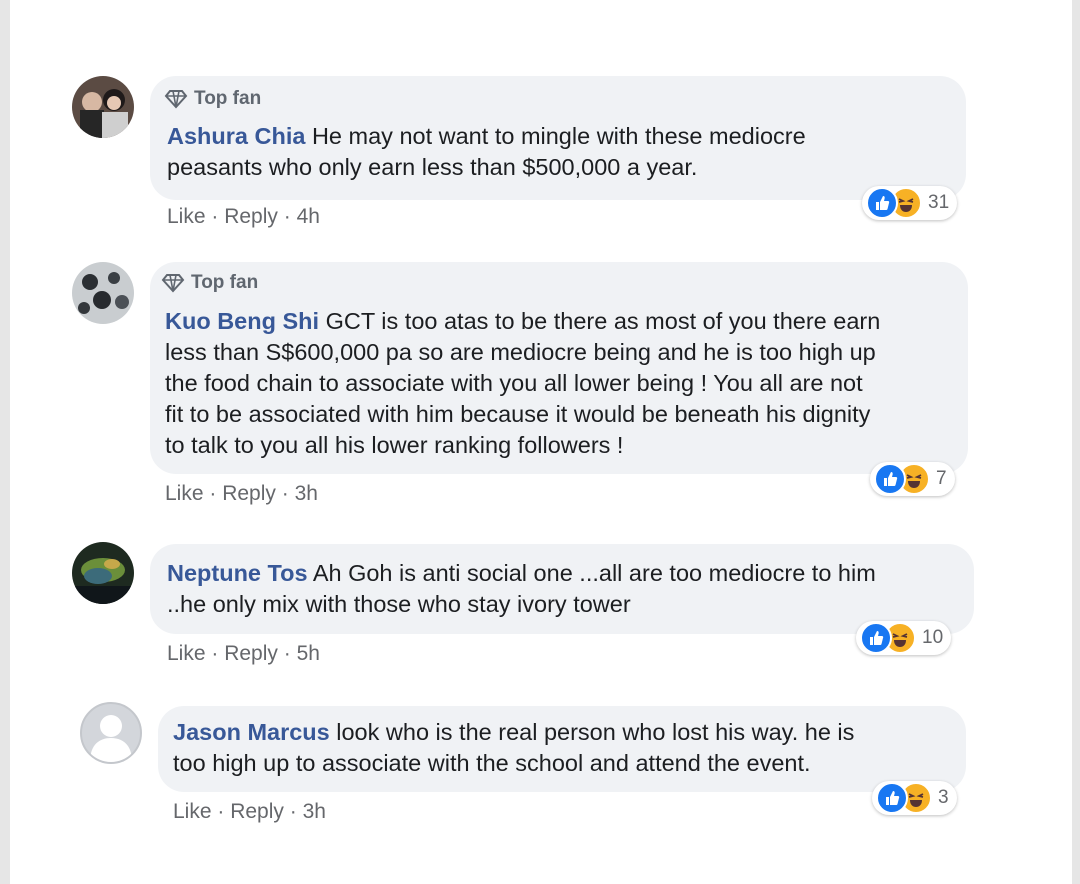 Image resolution: width=1080 pixels, height=884 pixels. Describe the element at coordinates (914, 798) in the screenshot. I see `reaction-summary: 3` at that location.